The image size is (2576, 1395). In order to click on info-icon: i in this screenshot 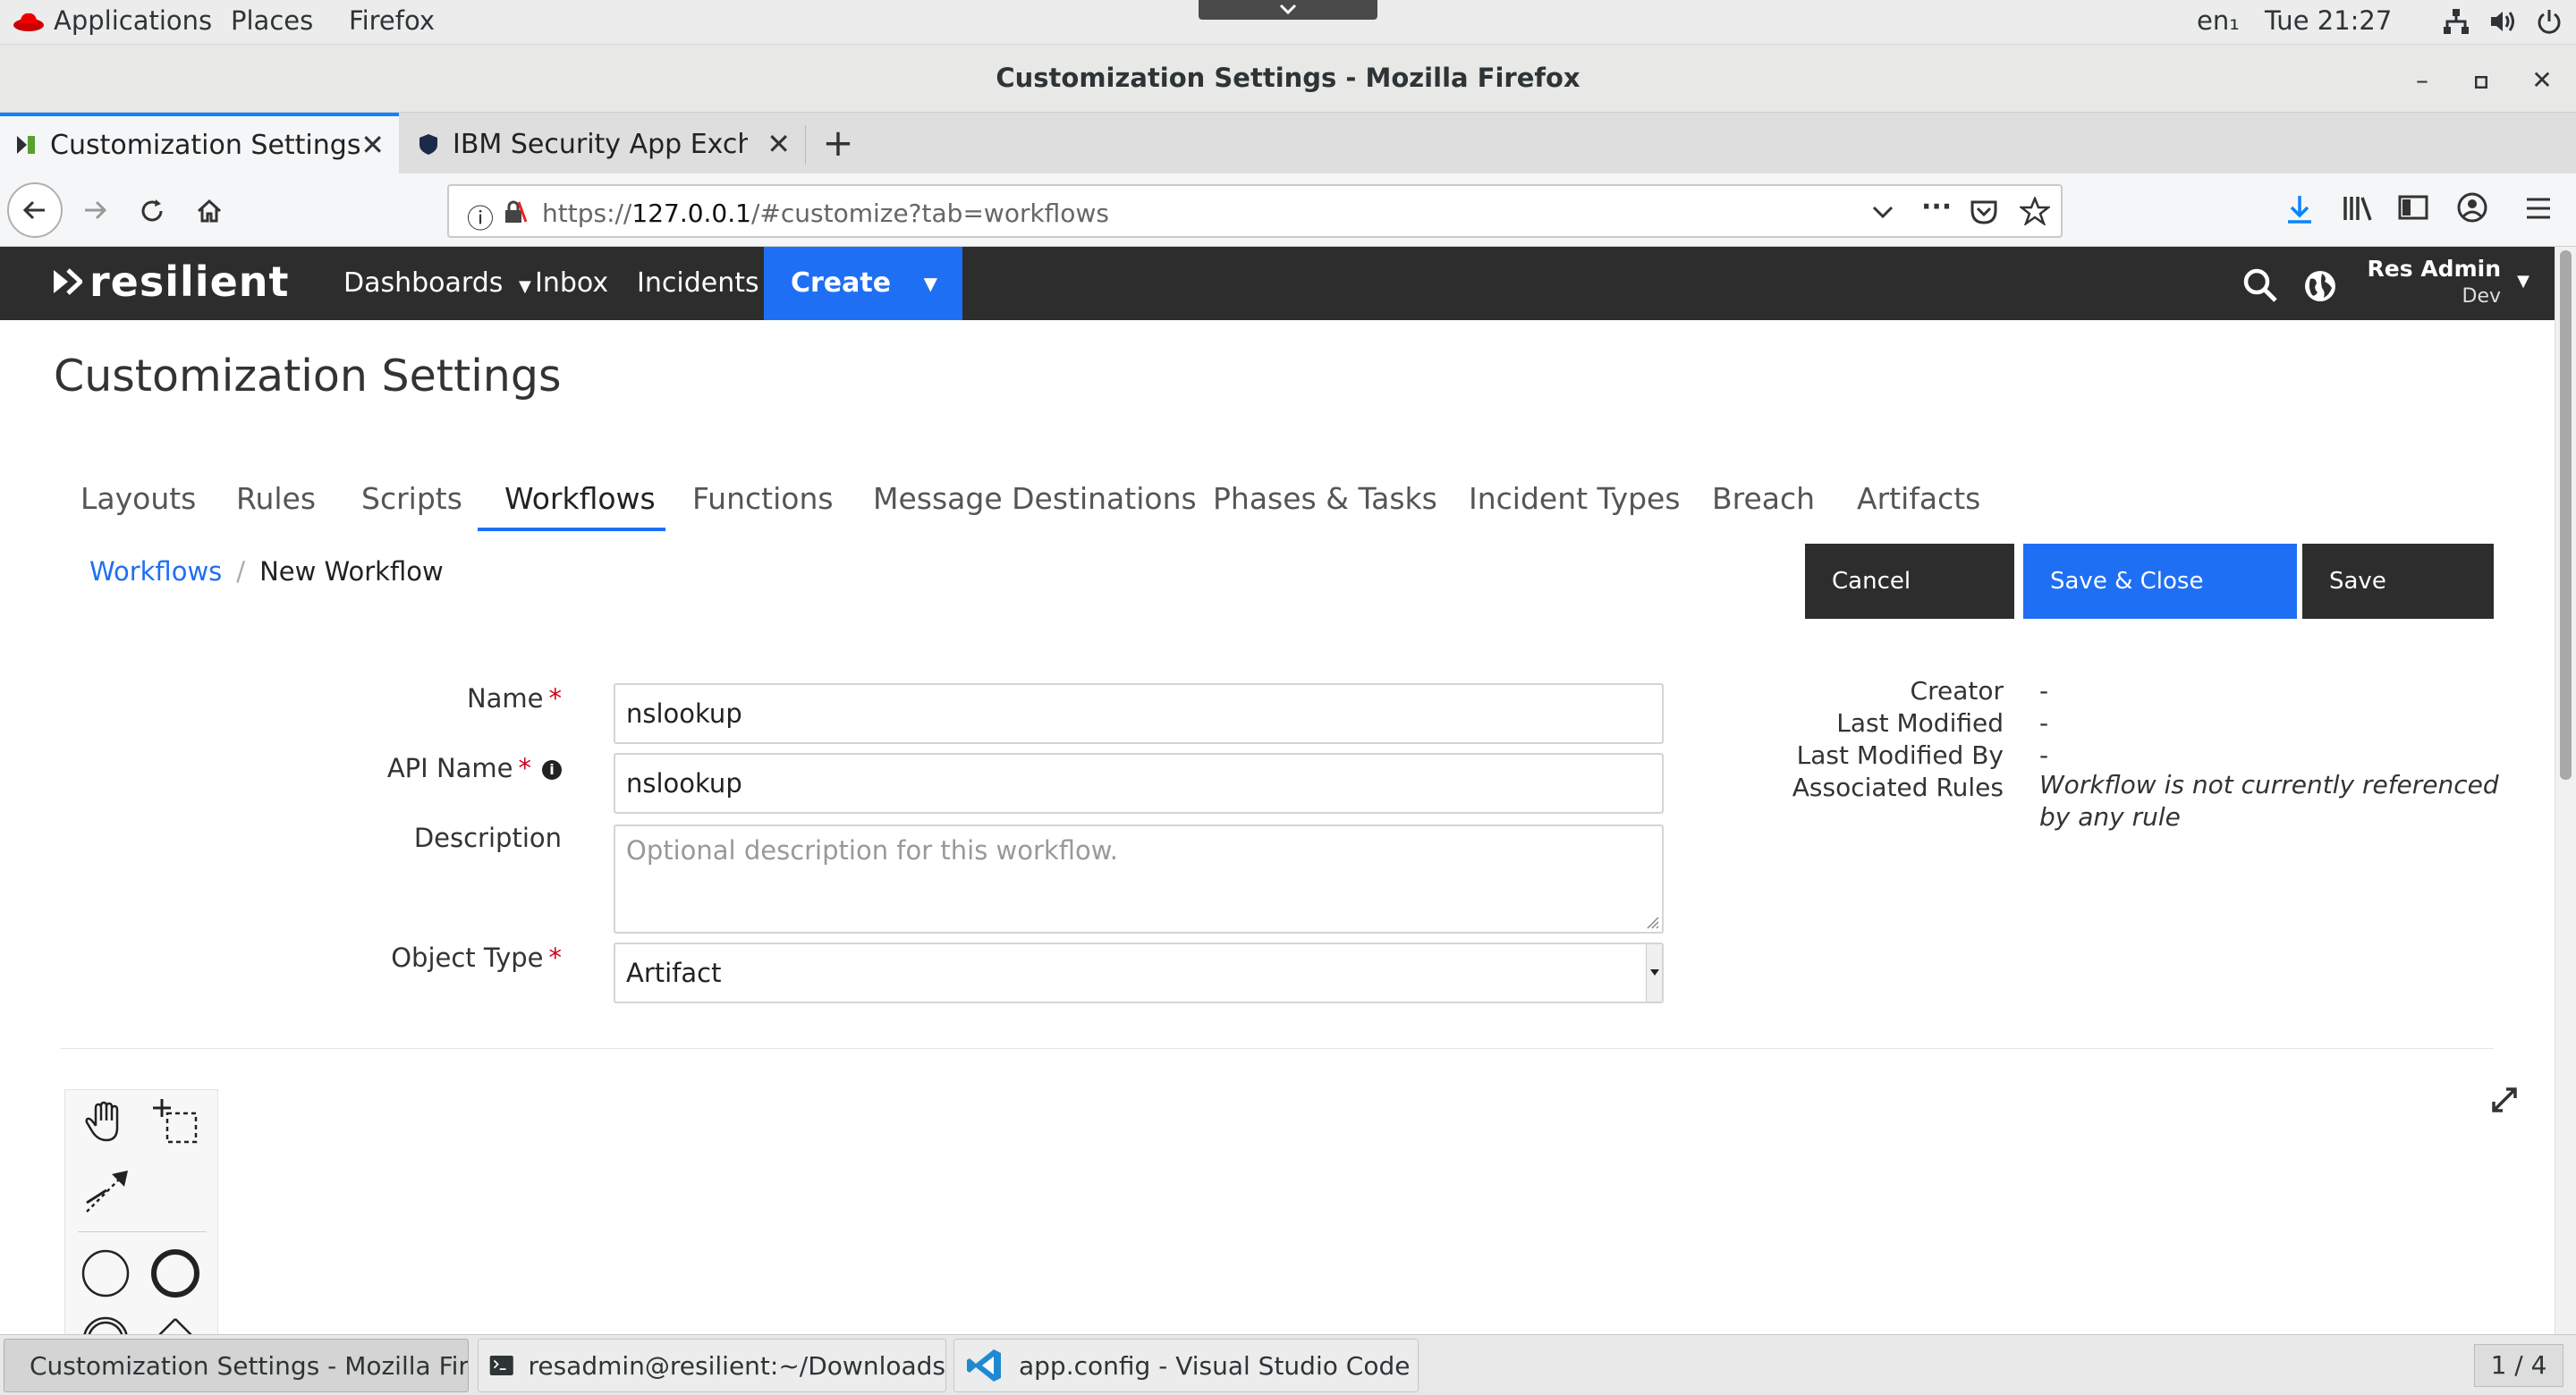, I will do `click(552, 770)`.